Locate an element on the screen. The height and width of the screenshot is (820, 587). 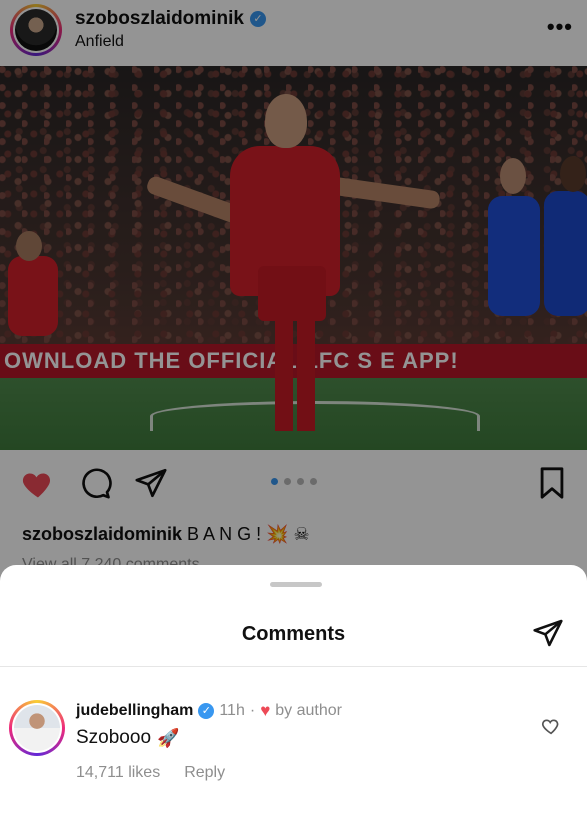
sheet-drag-handle is located at coordinates (296, 584).